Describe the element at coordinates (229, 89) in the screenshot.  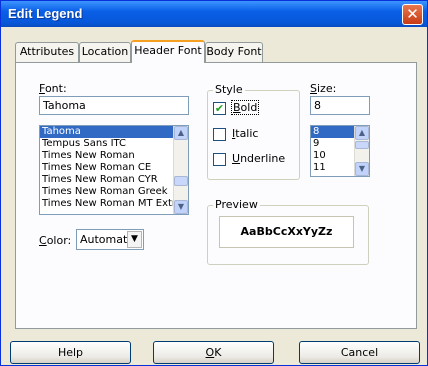
I see `style-group-title: Style` at that location.